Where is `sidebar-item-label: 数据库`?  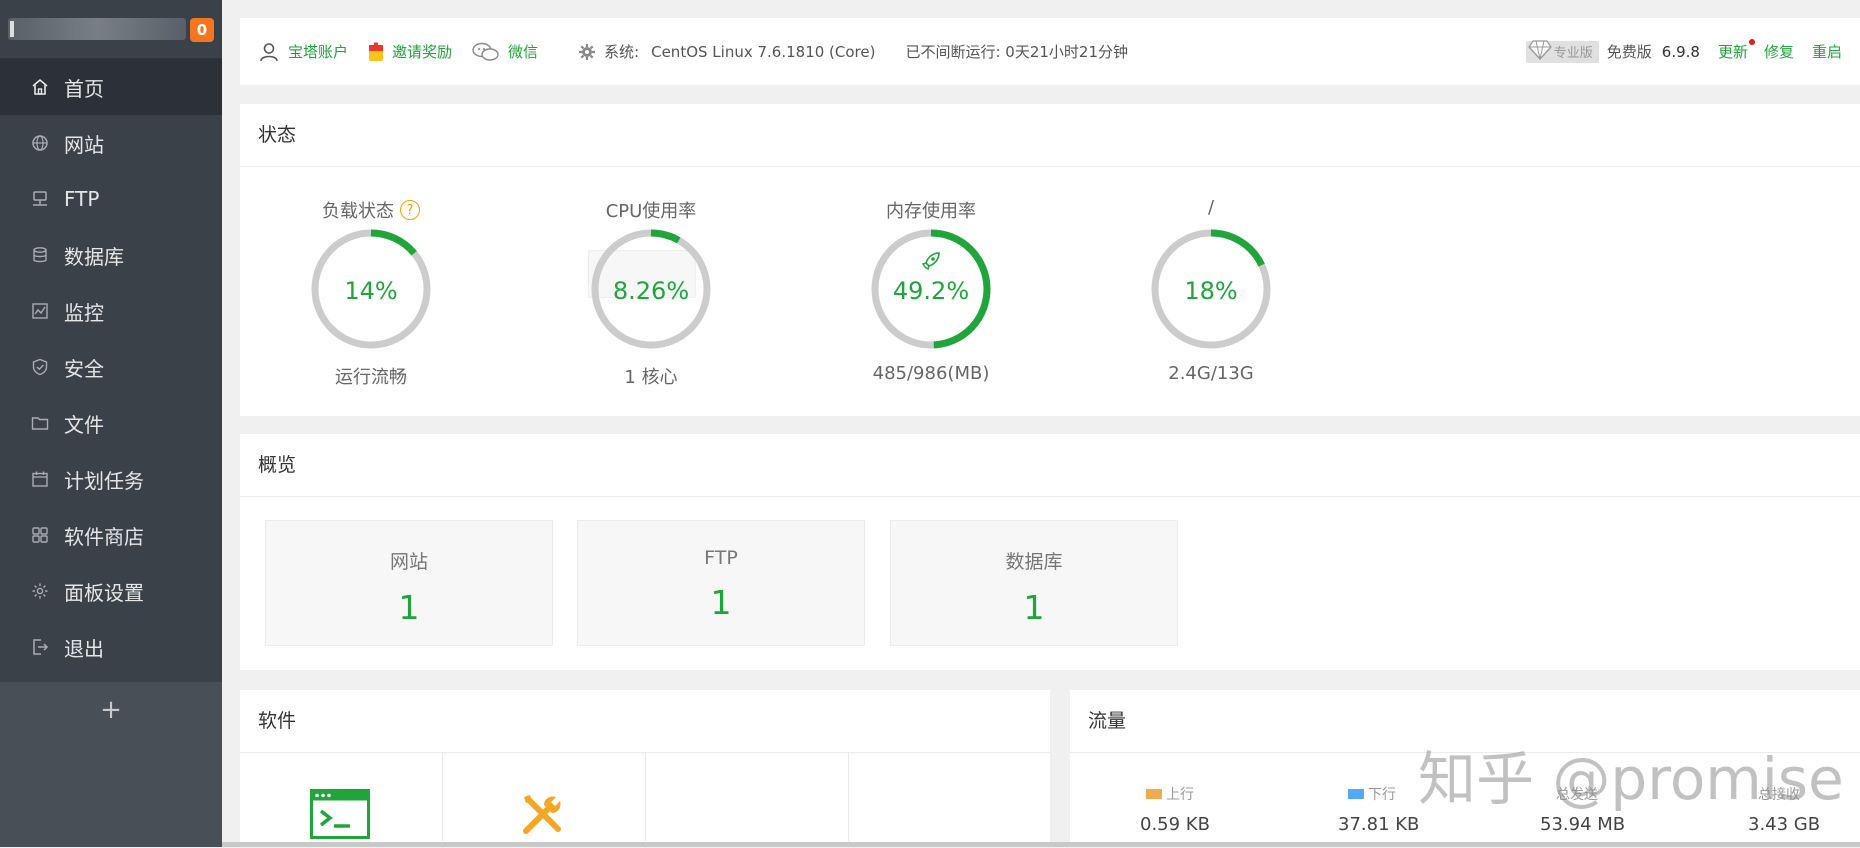 sidebar-item-label: 数据库 is located at coordinates (94, 256).